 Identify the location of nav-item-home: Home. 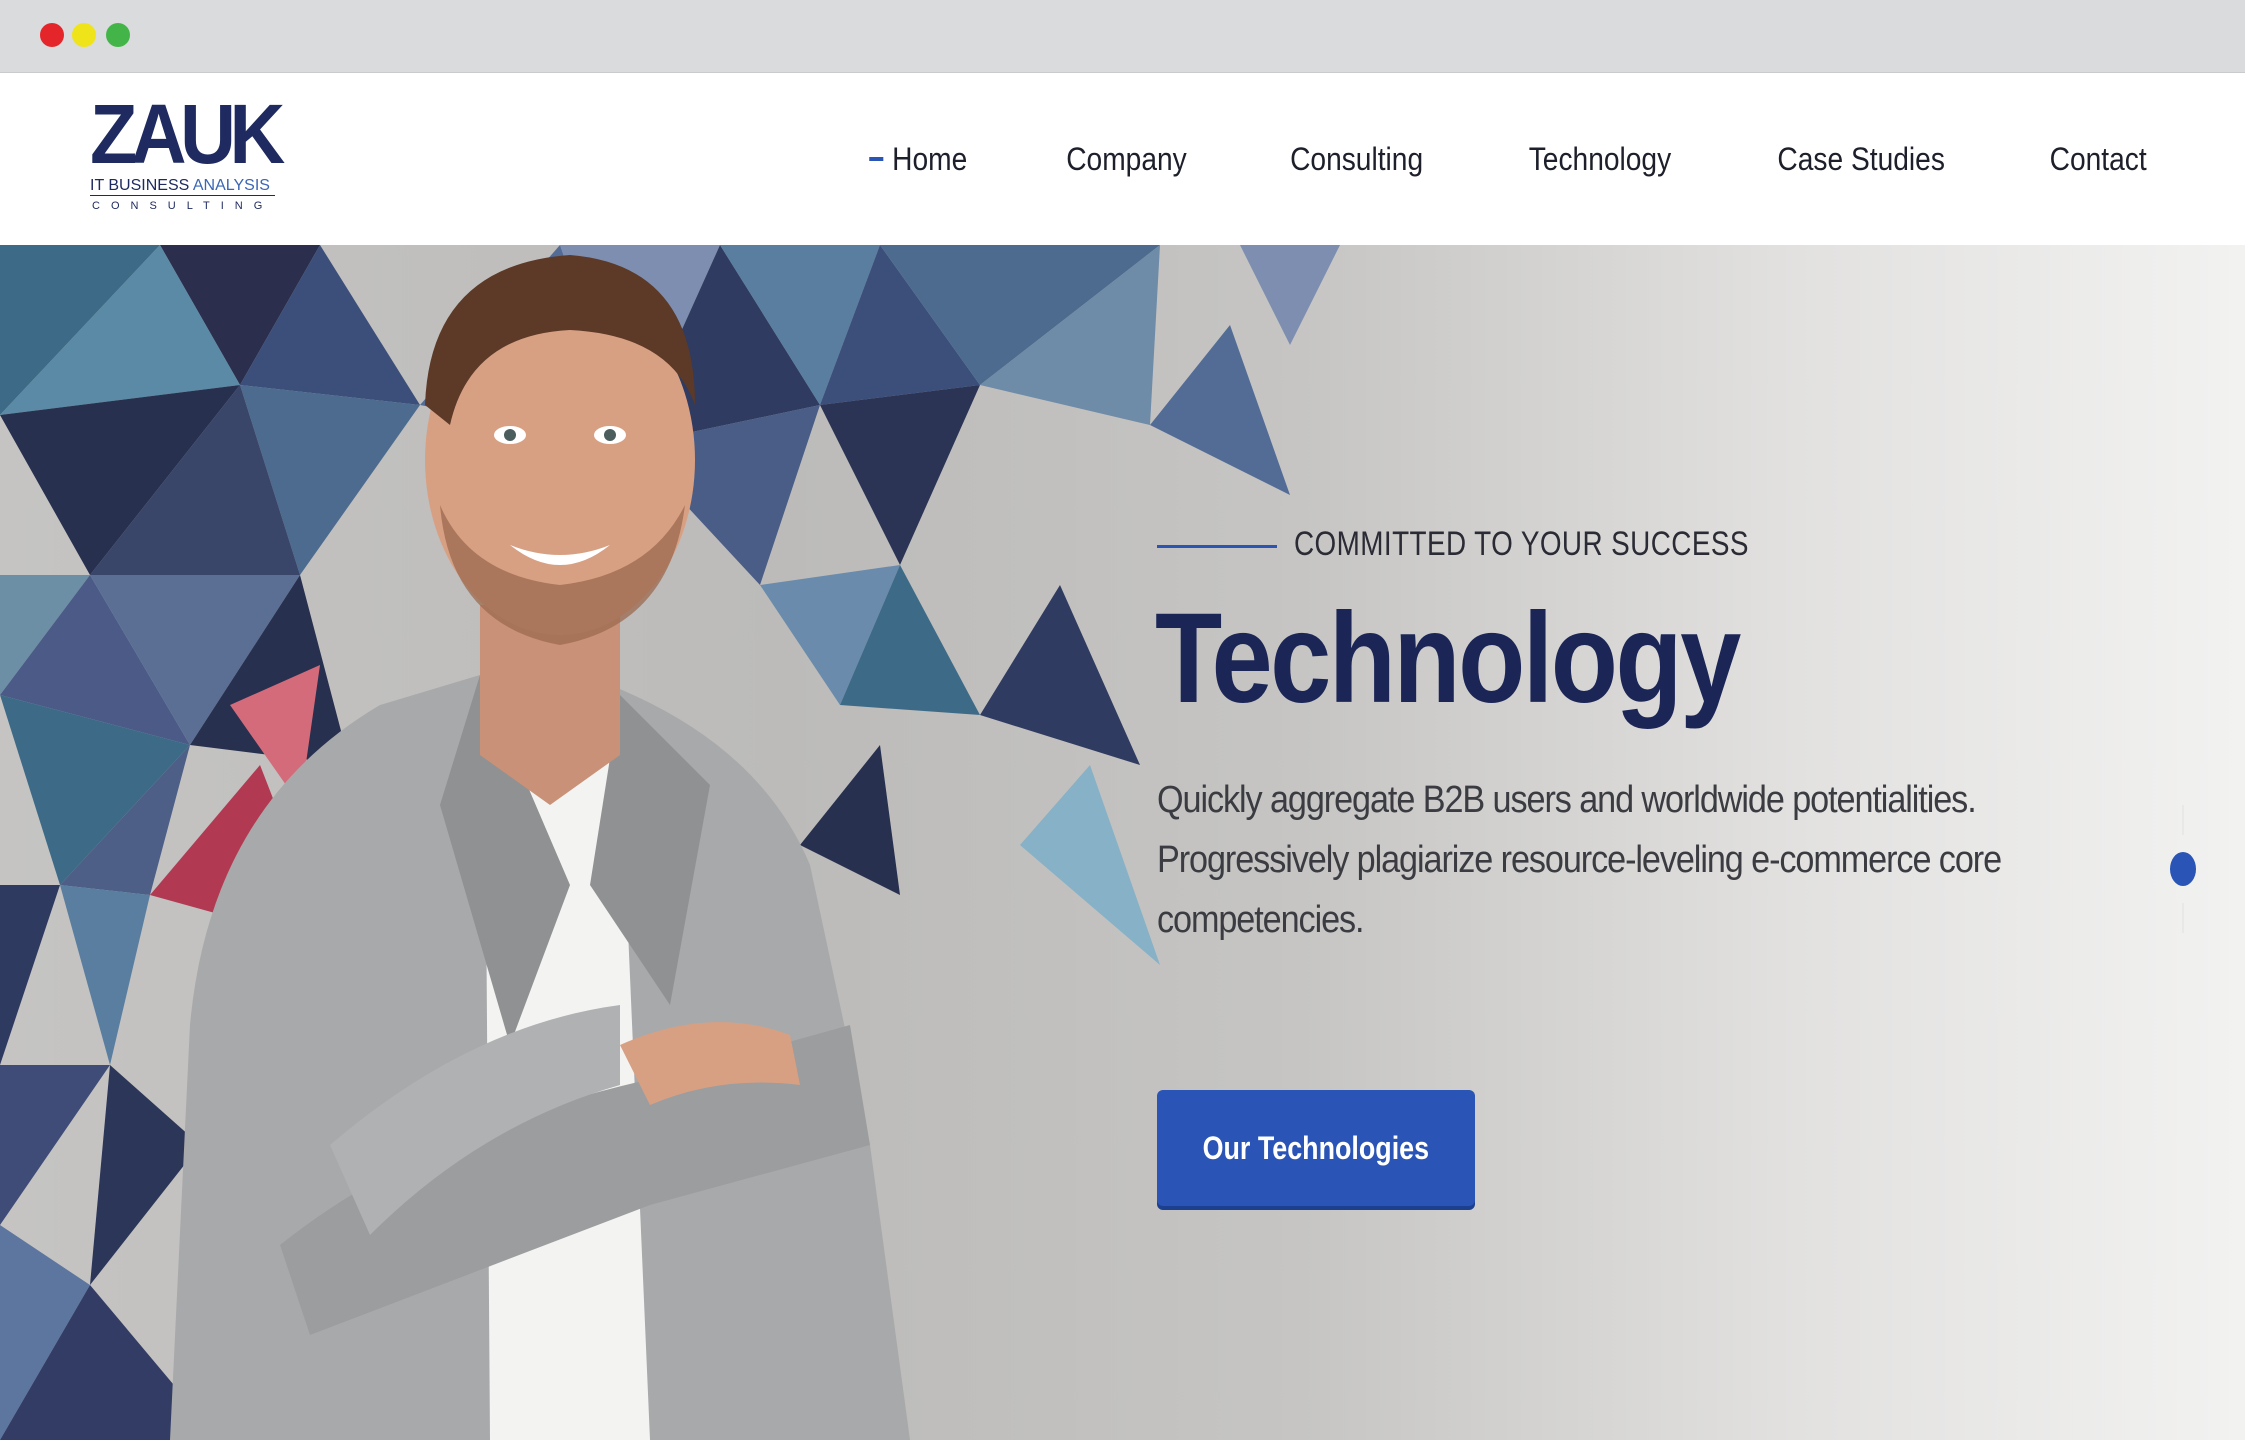
(929, 159).